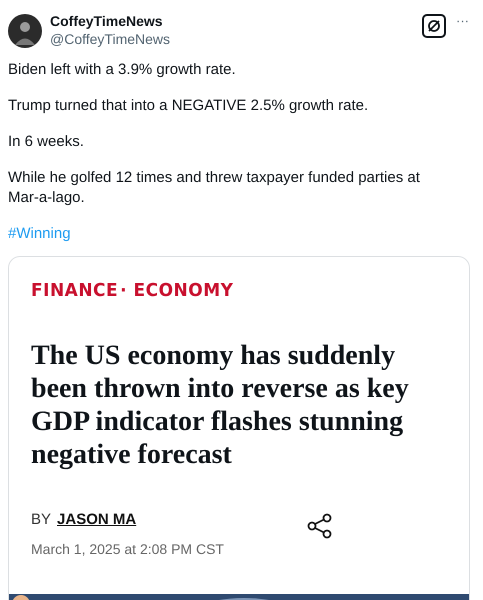  I want to click on section-label: · ECONOMY, so click(177, 292).